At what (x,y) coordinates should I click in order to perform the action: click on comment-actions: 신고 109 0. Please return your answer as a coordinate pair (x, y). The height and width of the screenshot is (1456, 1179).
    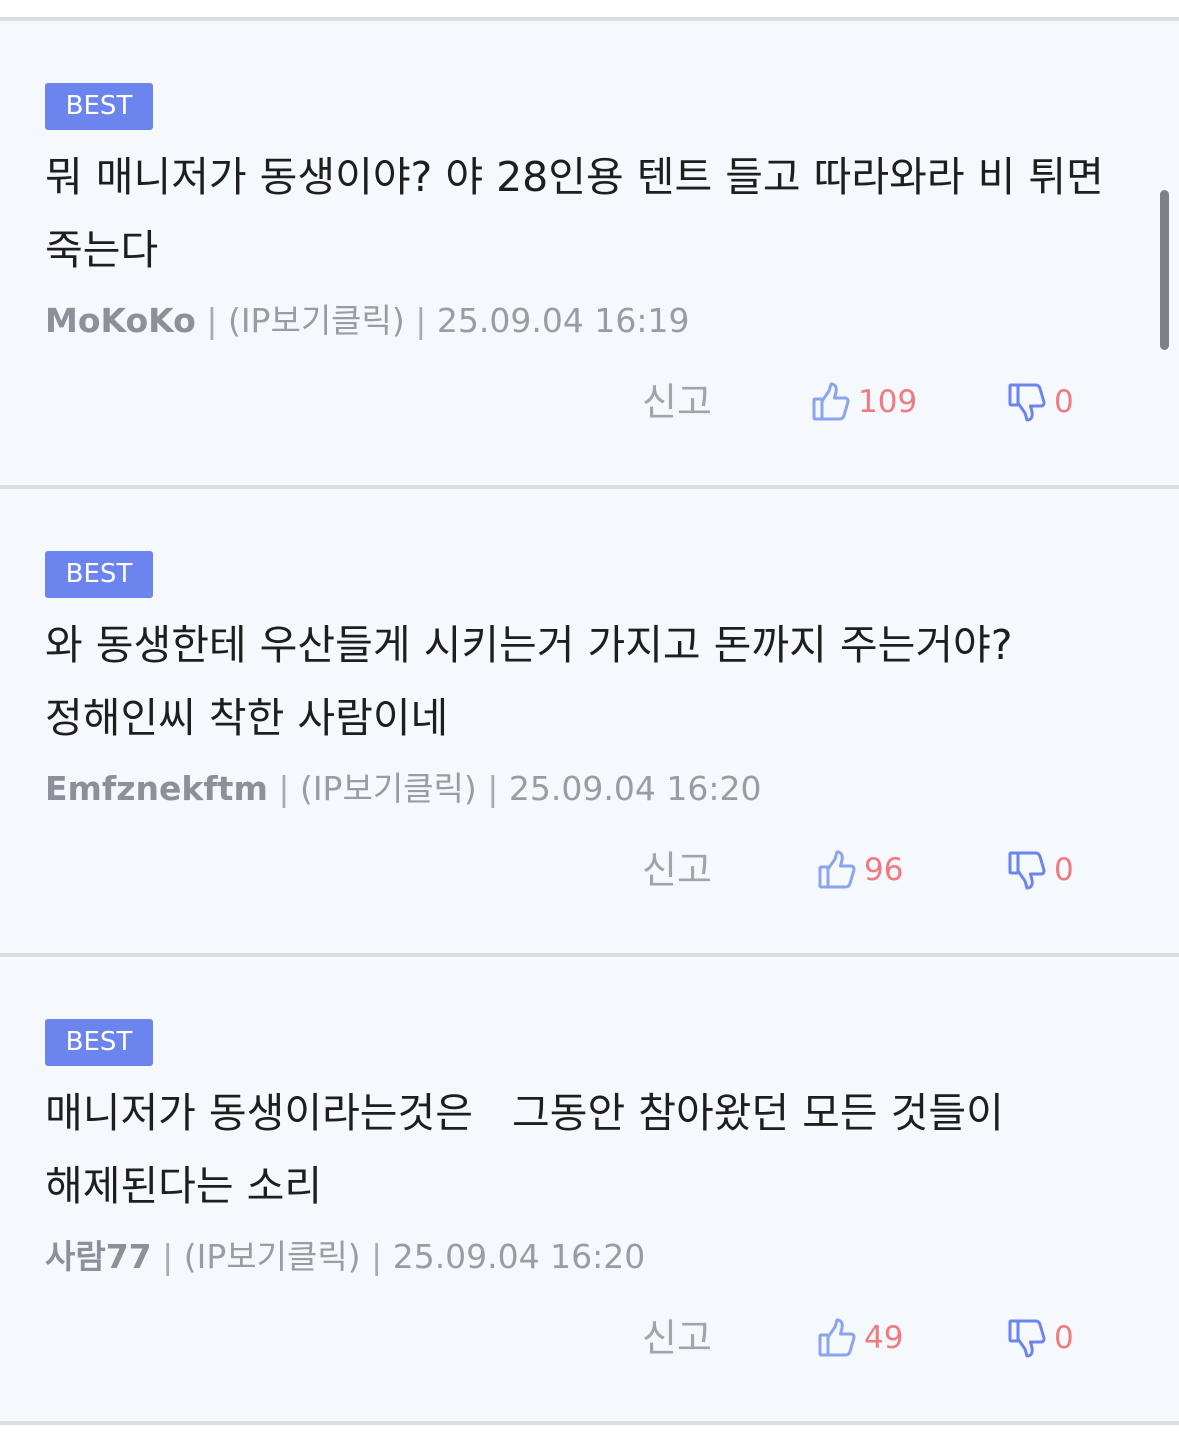
    Looking at the image, I should click on (589, 402).